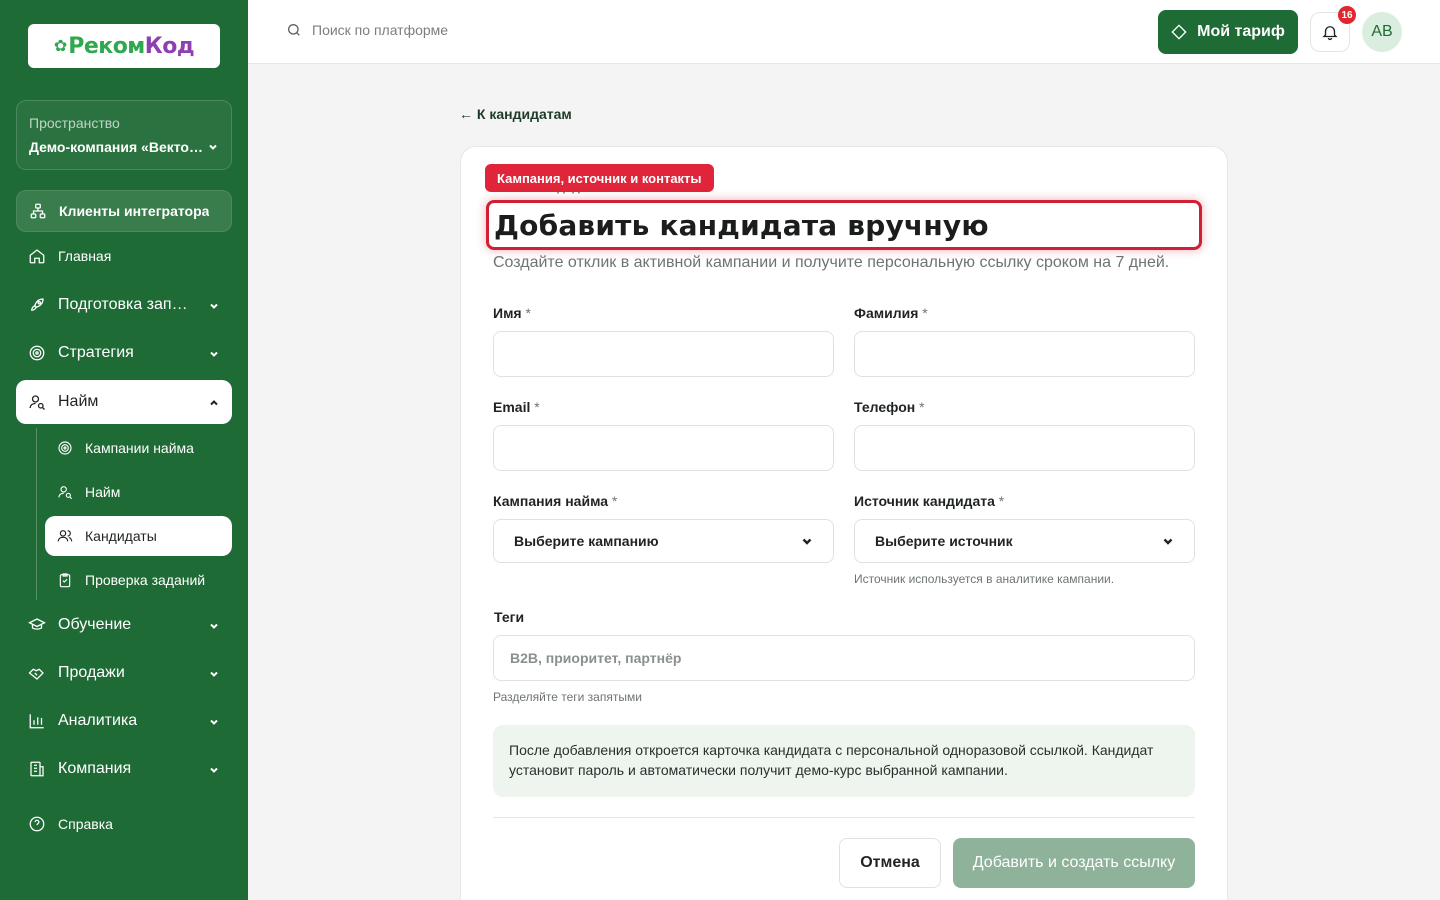 The width and height of the screenshot is (1440, 900). What do you see at coordinates (844, 658) in the screenshot?
I see `tags-input: B2B, приоритет, партнёр` at bounding box center [844, 658].